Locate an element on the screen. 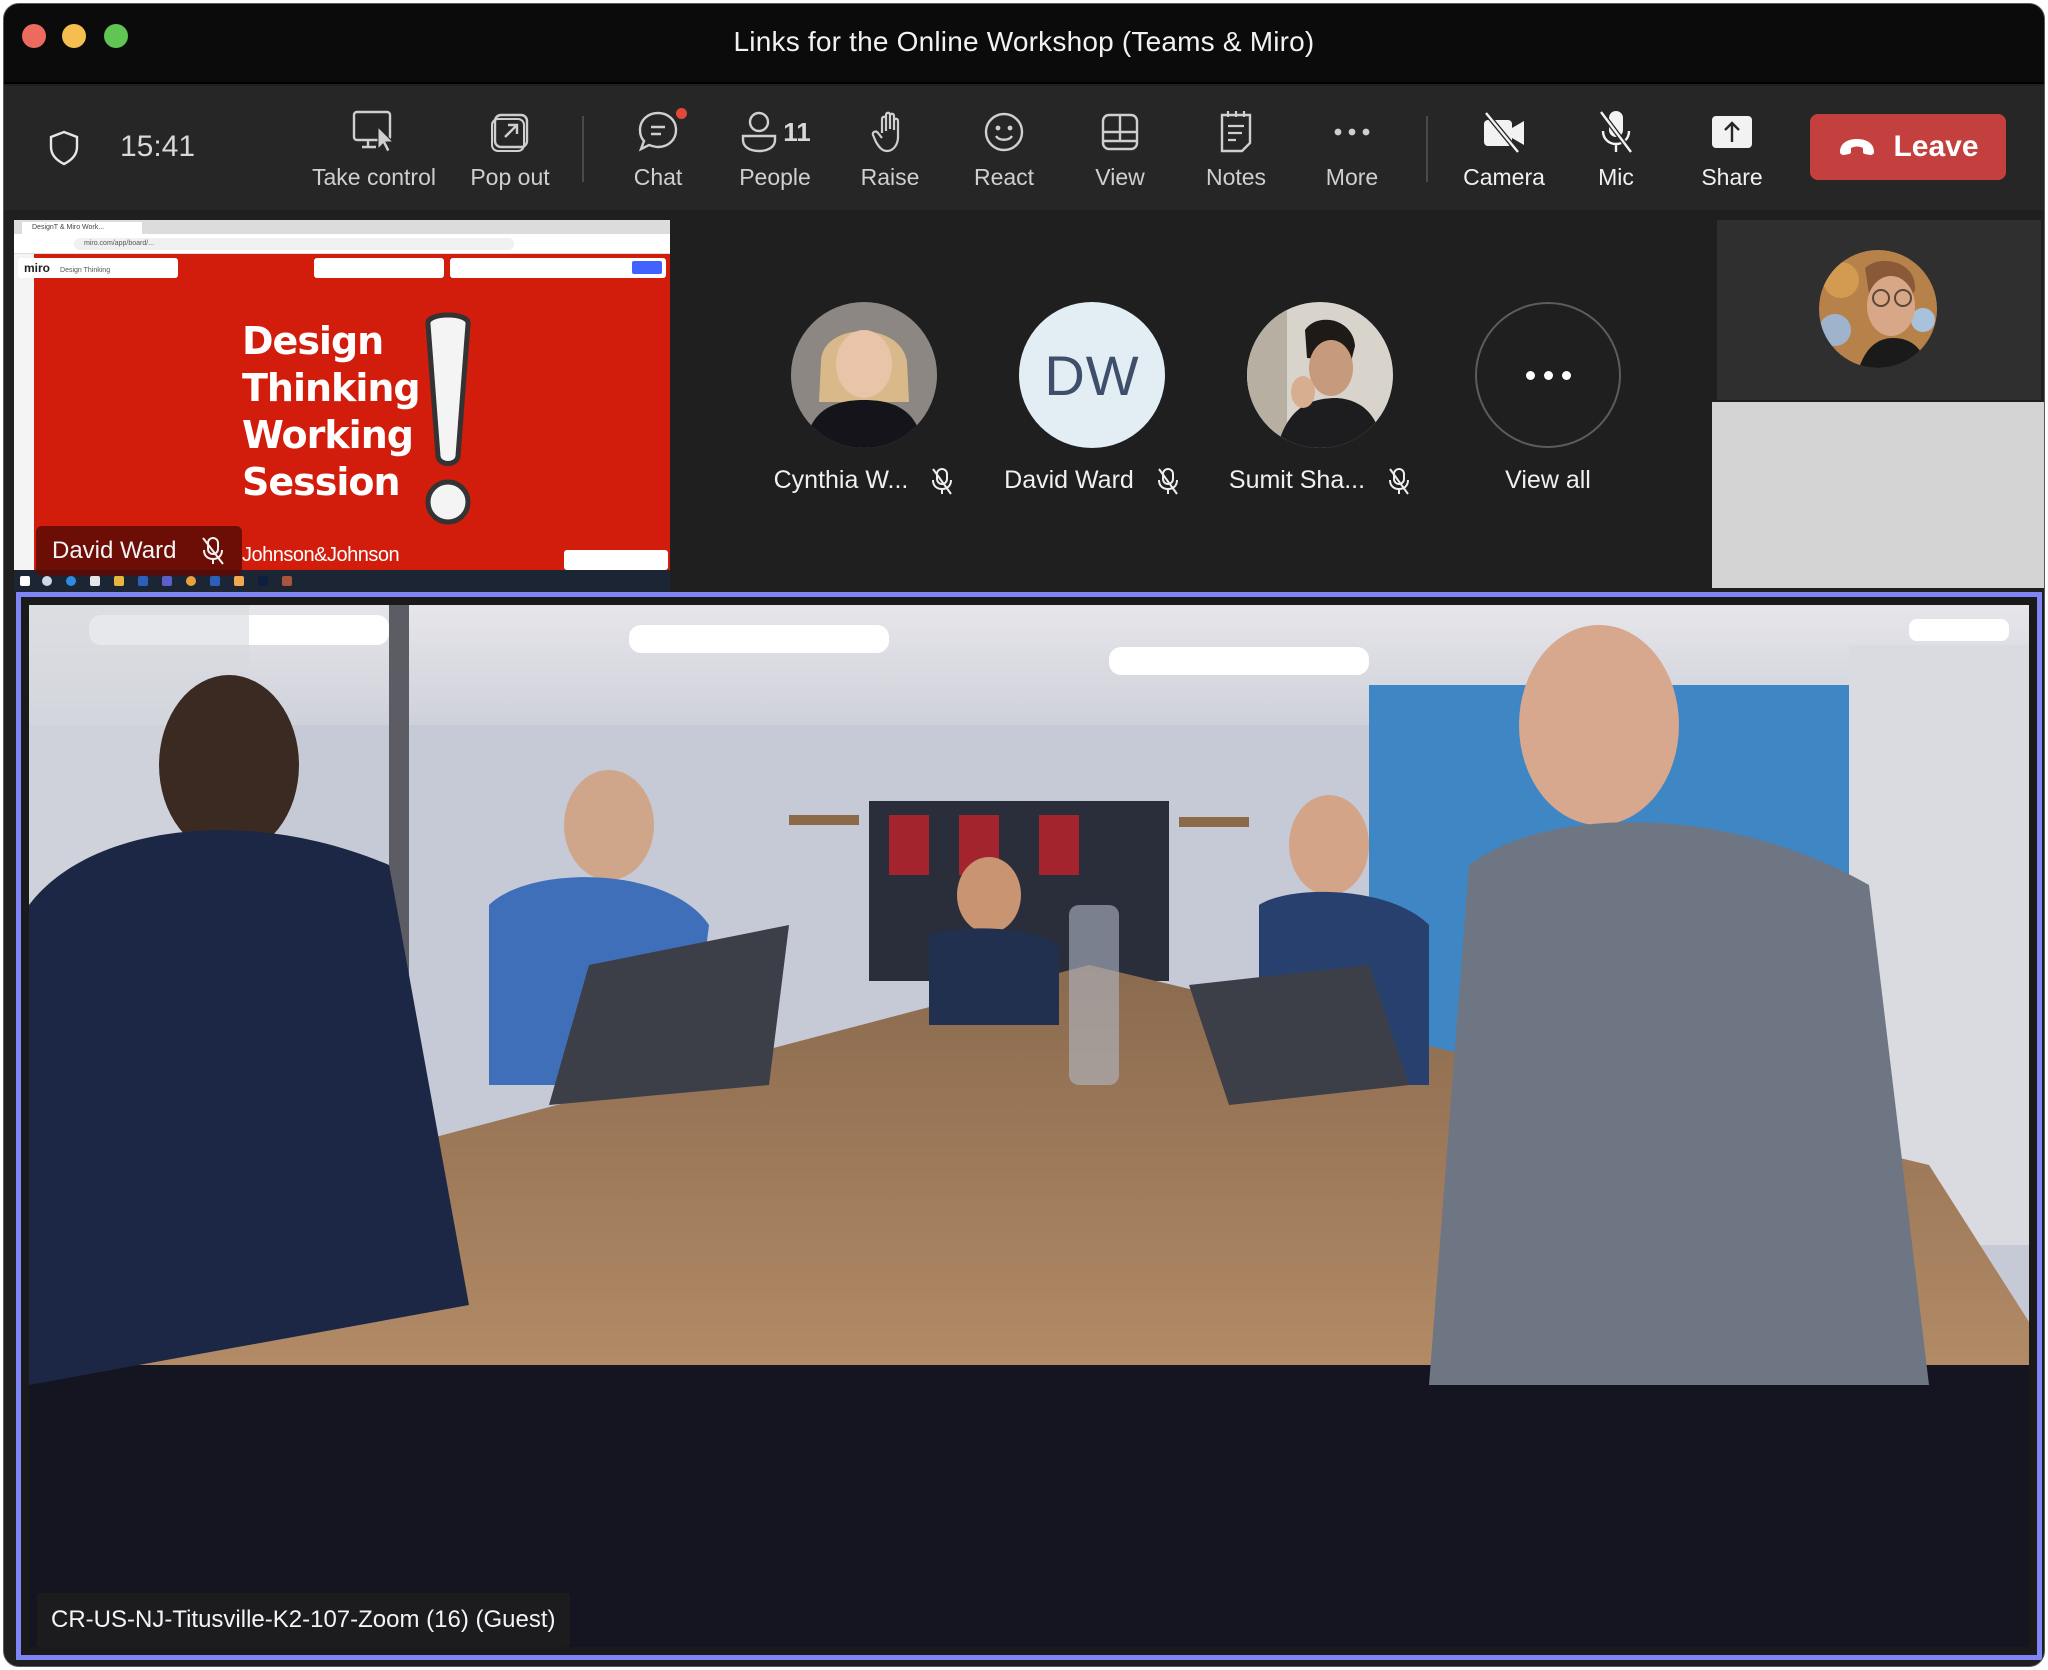 The height and width of the screenshot is (1670, 2048). leave-button: Leave is located at coordinates (1908, 147).